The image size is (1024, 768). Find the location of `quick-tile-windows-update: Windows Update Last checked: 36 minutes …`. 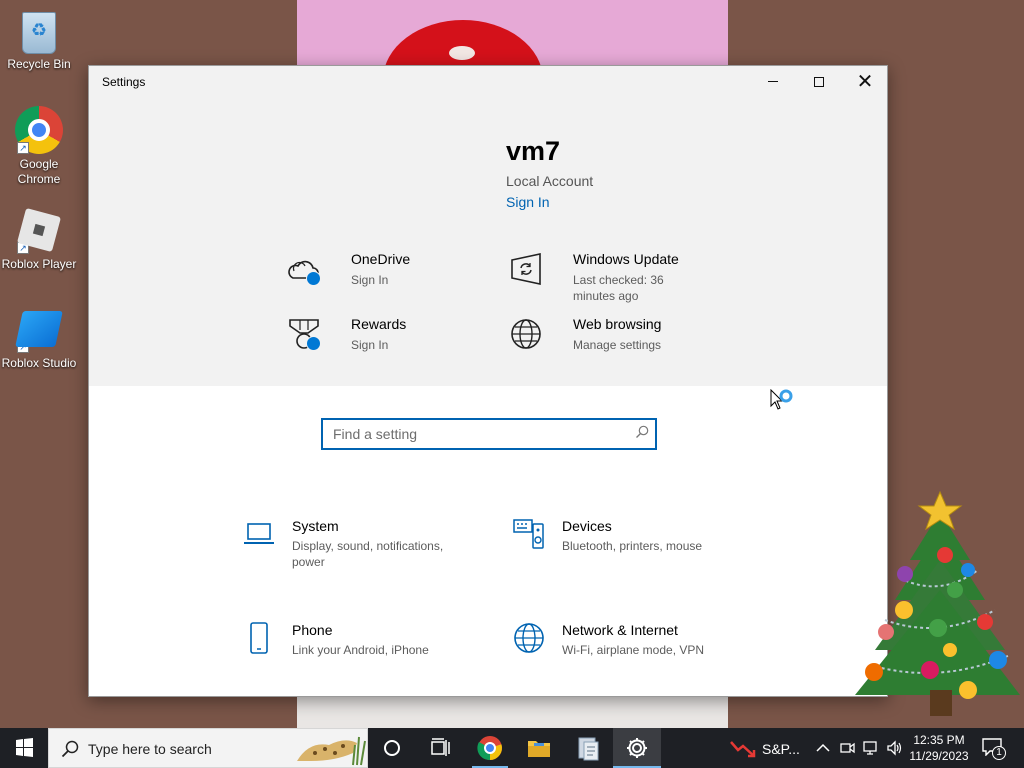

quick-tile-windows-update: Windows Update Last checked: 36 minutes … is located at coordinates (608, 277).